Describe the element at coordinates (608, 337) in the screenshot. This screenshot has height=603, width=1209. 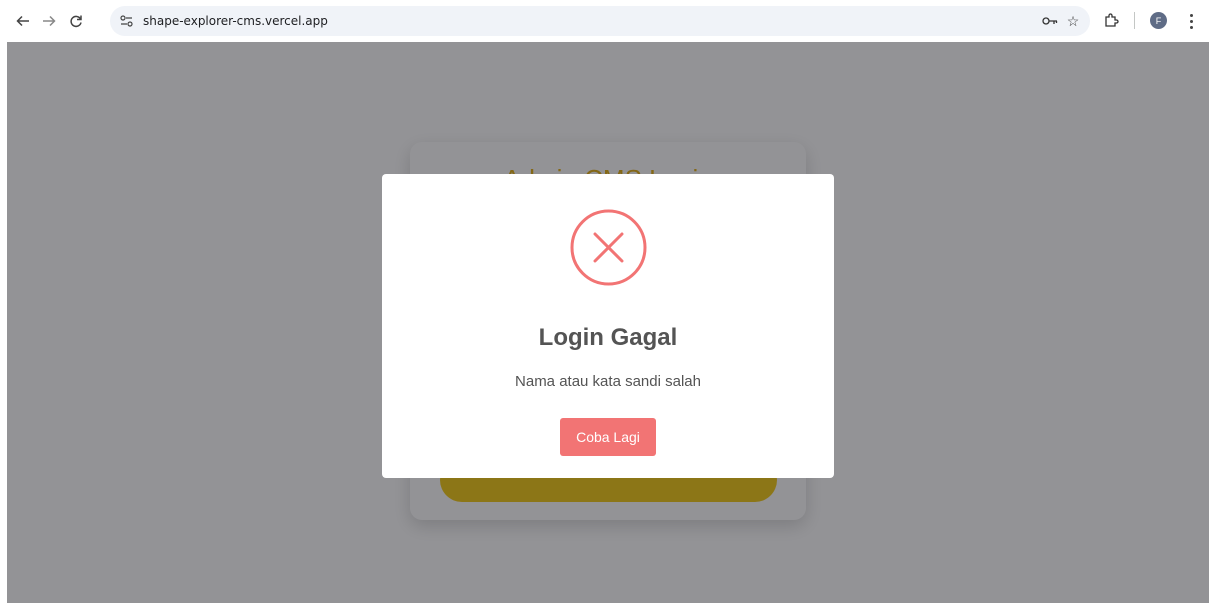
I see `modal-title: Login Gagal` at that location.